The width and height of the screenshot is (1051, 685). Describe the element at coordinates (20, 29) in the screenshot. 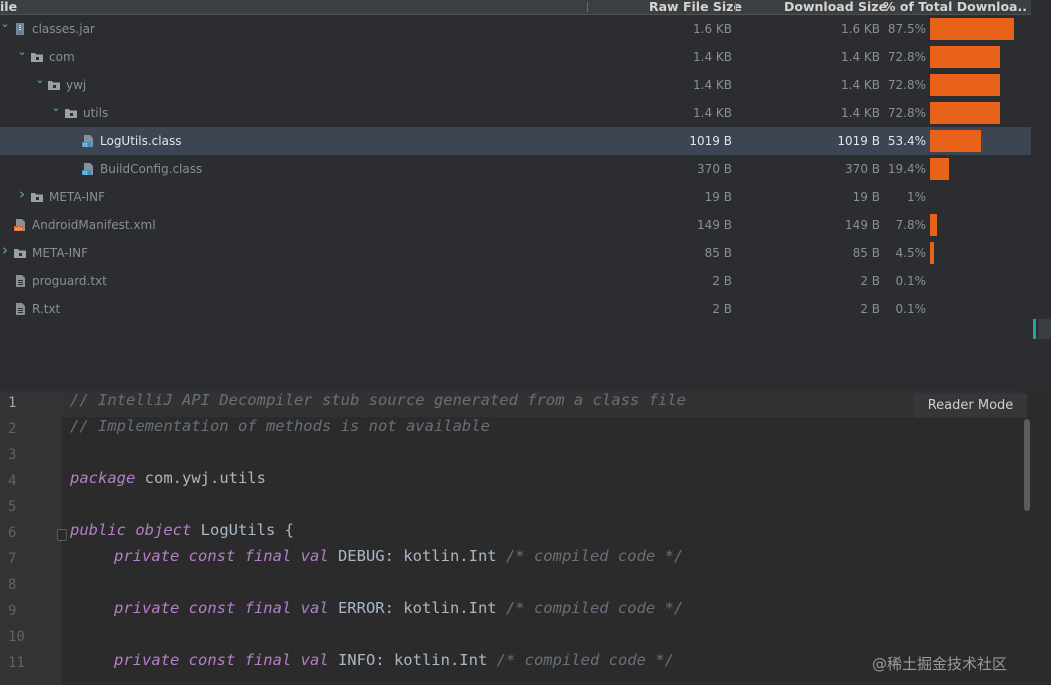

I see `jar-icon` at that location.